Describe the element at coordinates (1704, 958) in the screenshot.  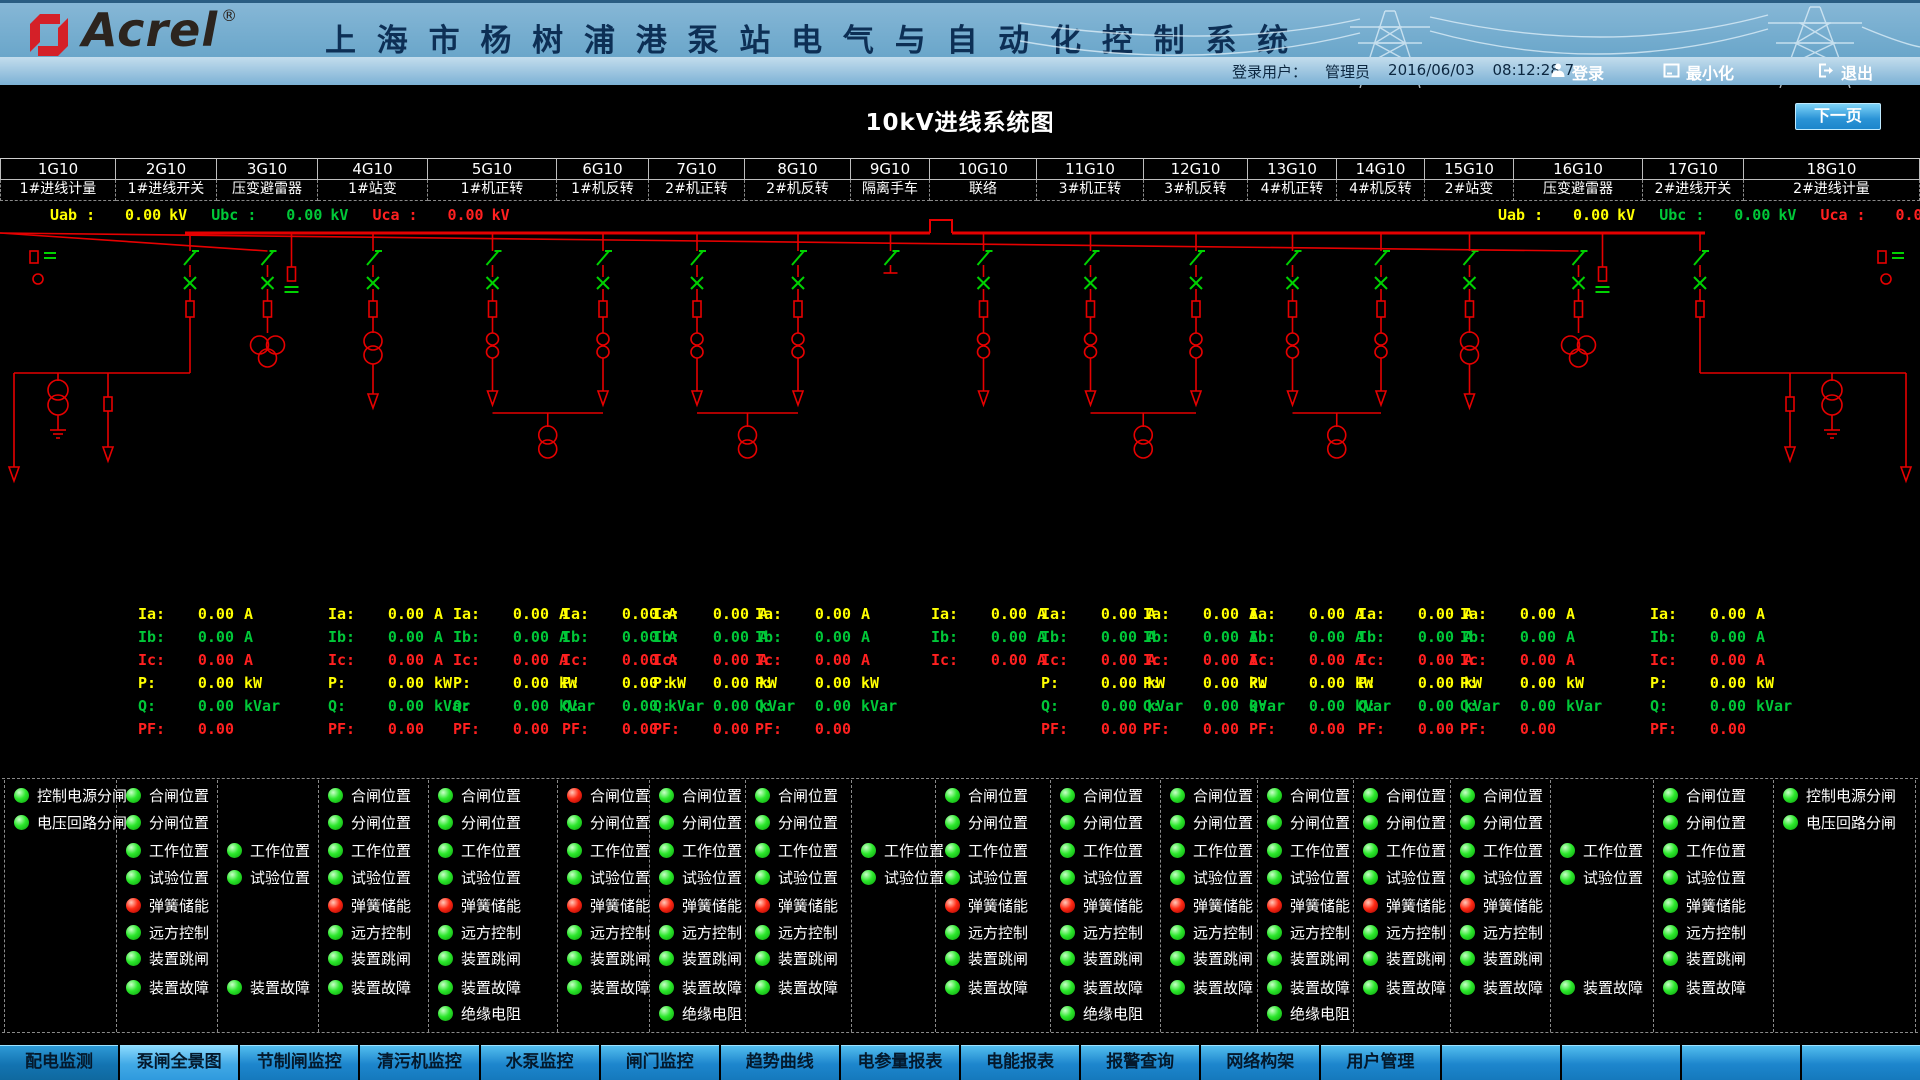
I see `status-17G10-装置跳闸: 装置跳闸` at that location.